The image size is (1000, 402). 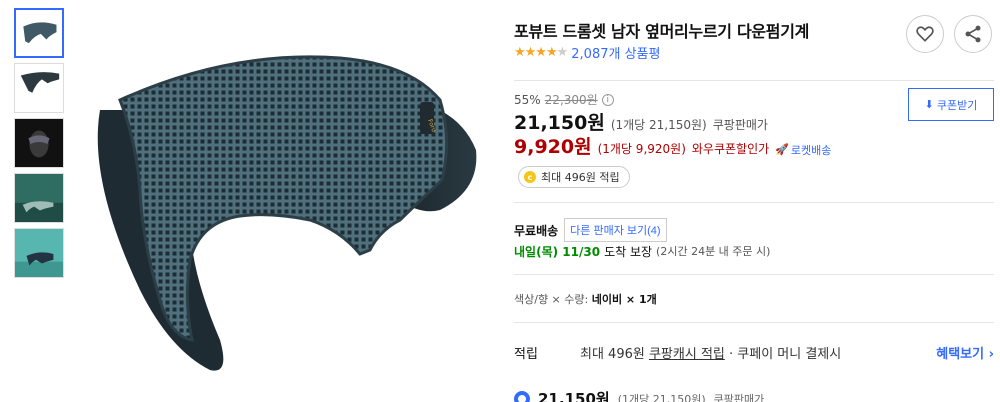 I want to click on option-value: 네이비 × 1개, so click(x=624, y=299).